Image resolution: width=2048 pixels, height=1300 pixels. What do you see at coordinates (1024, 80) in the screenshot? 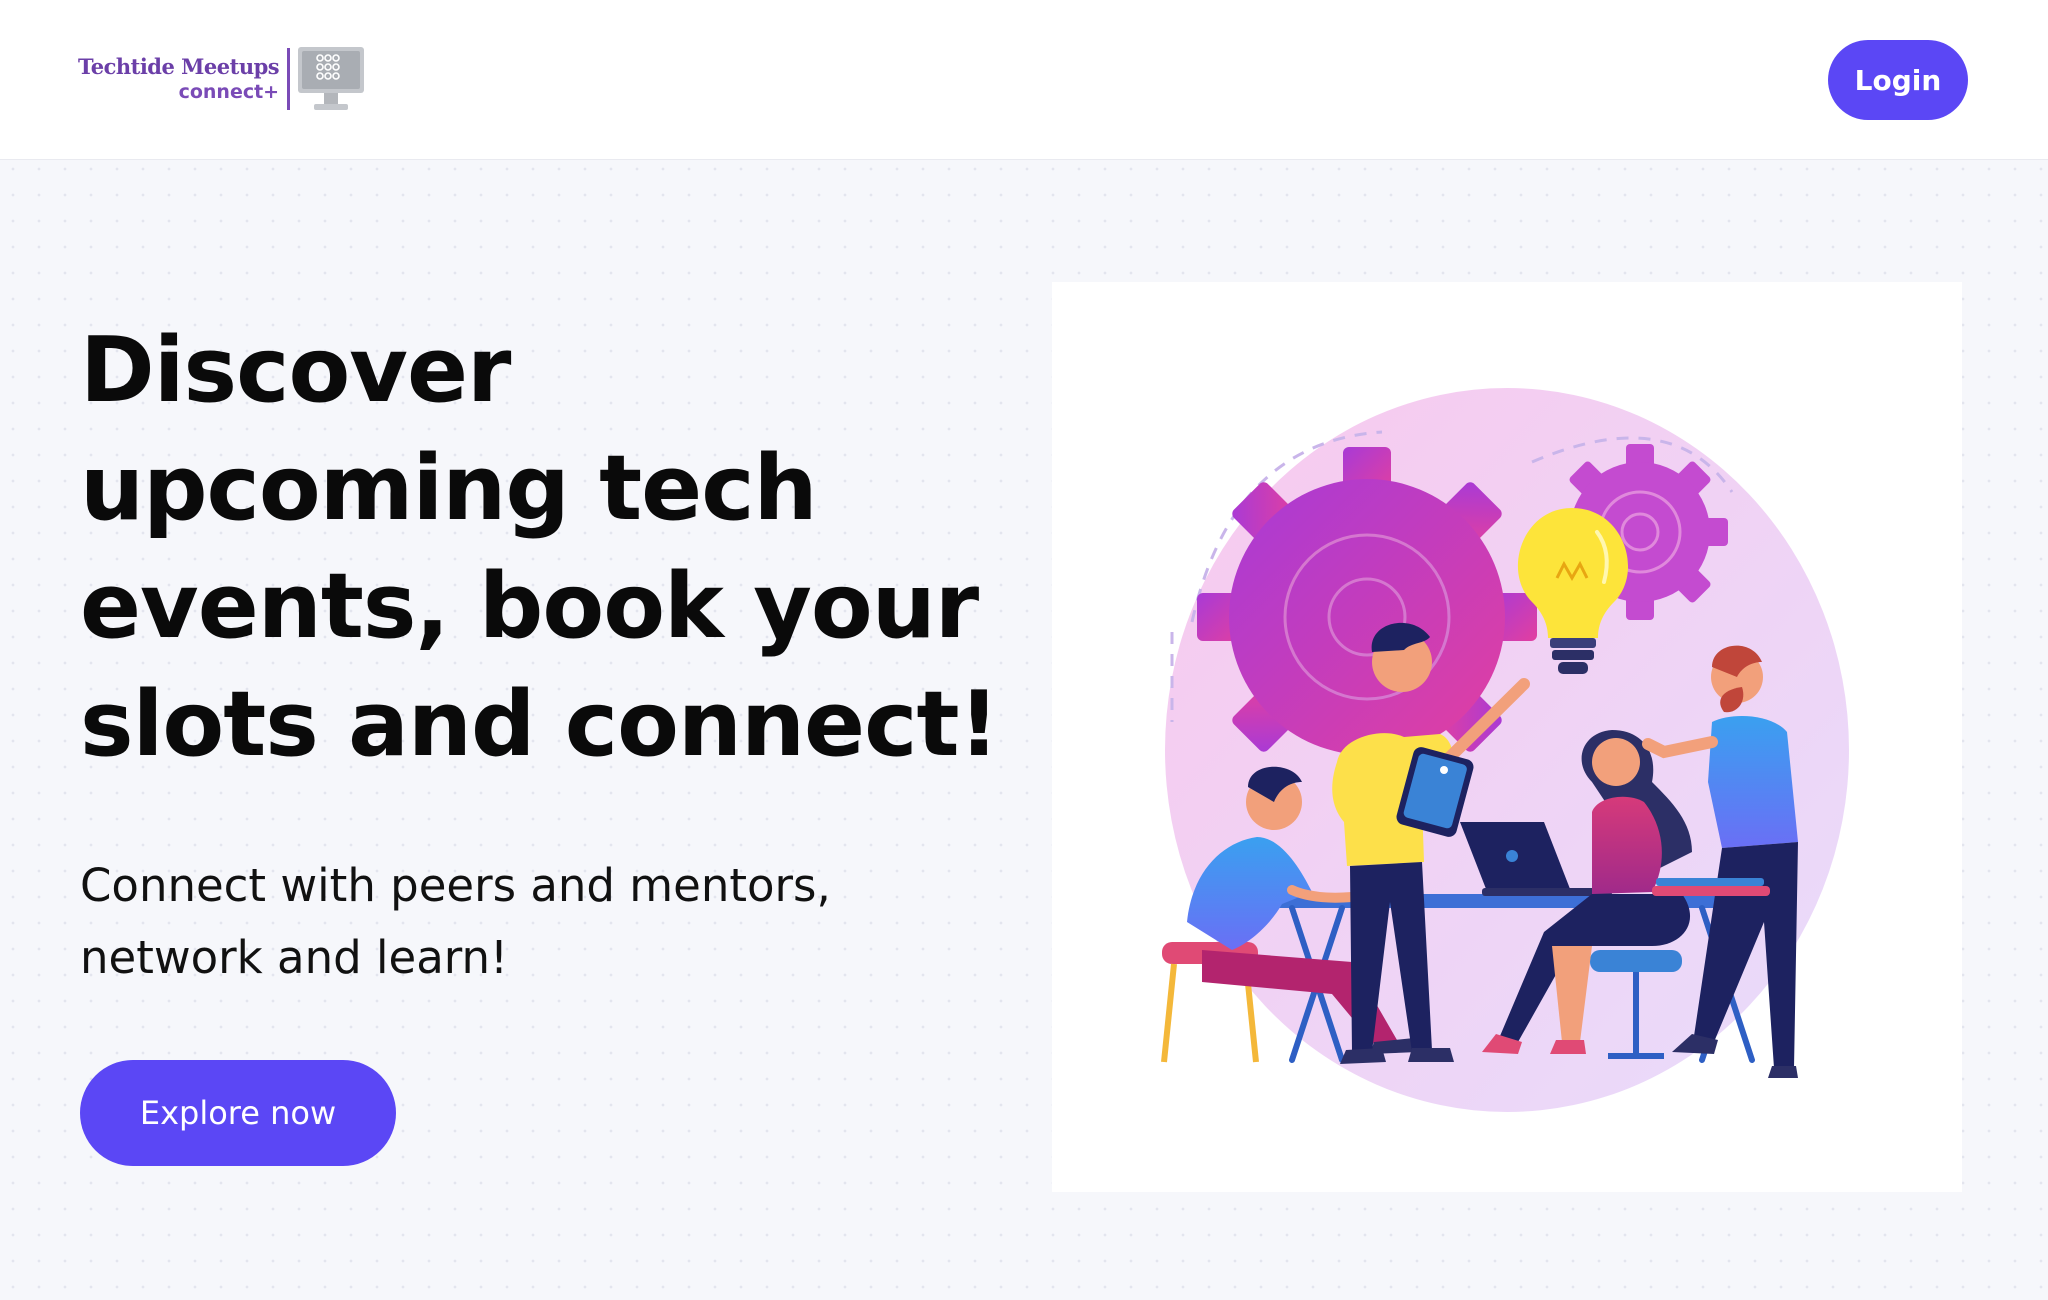
I see `top-navbar: Techtide Meetups connect+ Login` at bounding box center [1024, 80].